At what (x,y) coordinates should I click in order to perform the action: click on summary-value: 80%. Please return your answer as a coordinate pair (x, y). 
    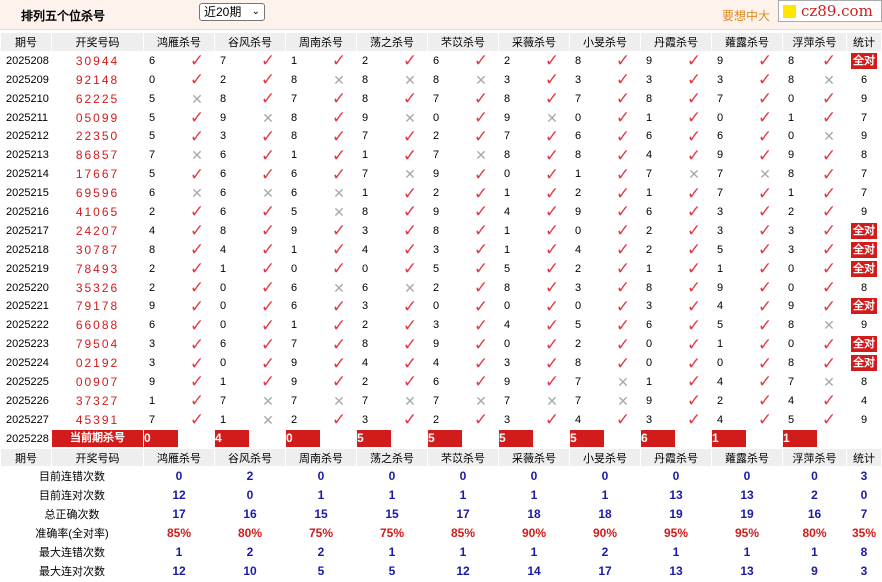
    Looking at the image, I should click on (250, 533).